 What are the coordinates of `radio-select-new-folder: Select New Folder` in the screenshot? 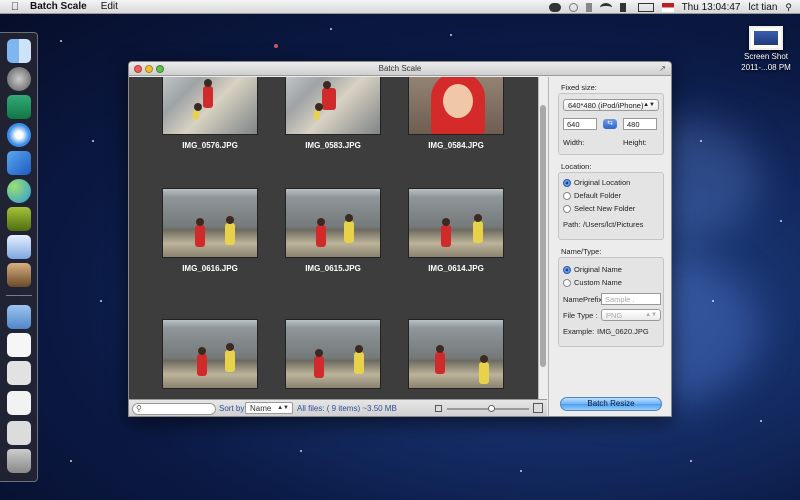 It's located at (599, 208).